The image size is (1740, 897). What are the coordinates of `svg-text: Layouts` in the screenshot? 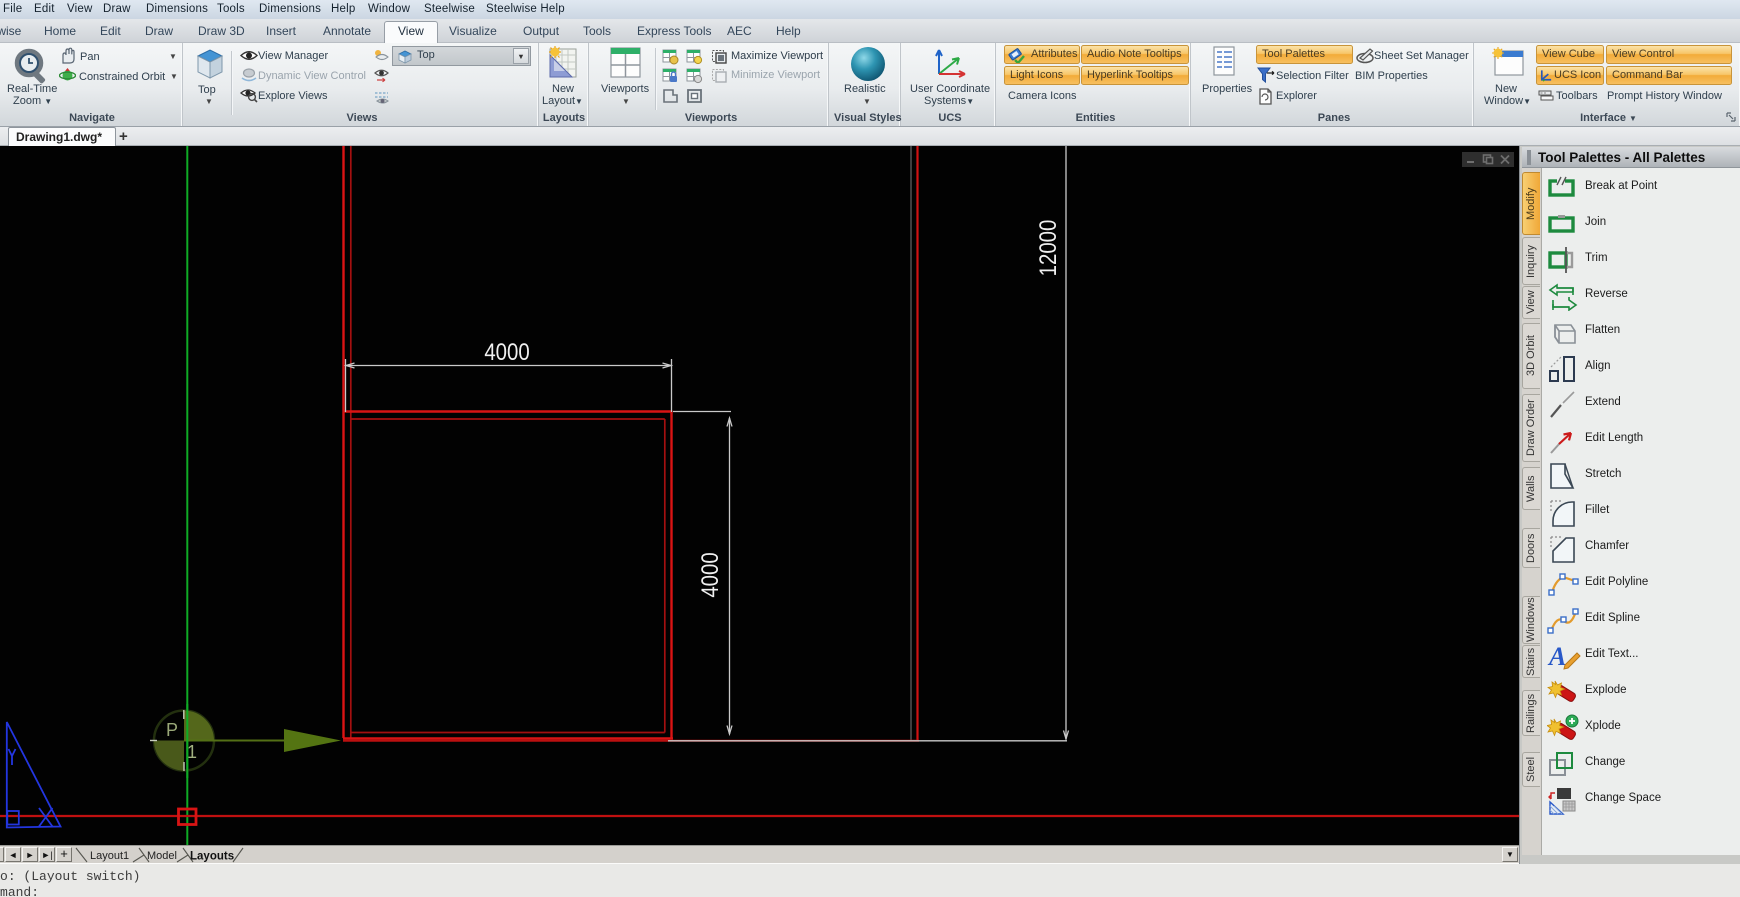 It's located at (212, 857).